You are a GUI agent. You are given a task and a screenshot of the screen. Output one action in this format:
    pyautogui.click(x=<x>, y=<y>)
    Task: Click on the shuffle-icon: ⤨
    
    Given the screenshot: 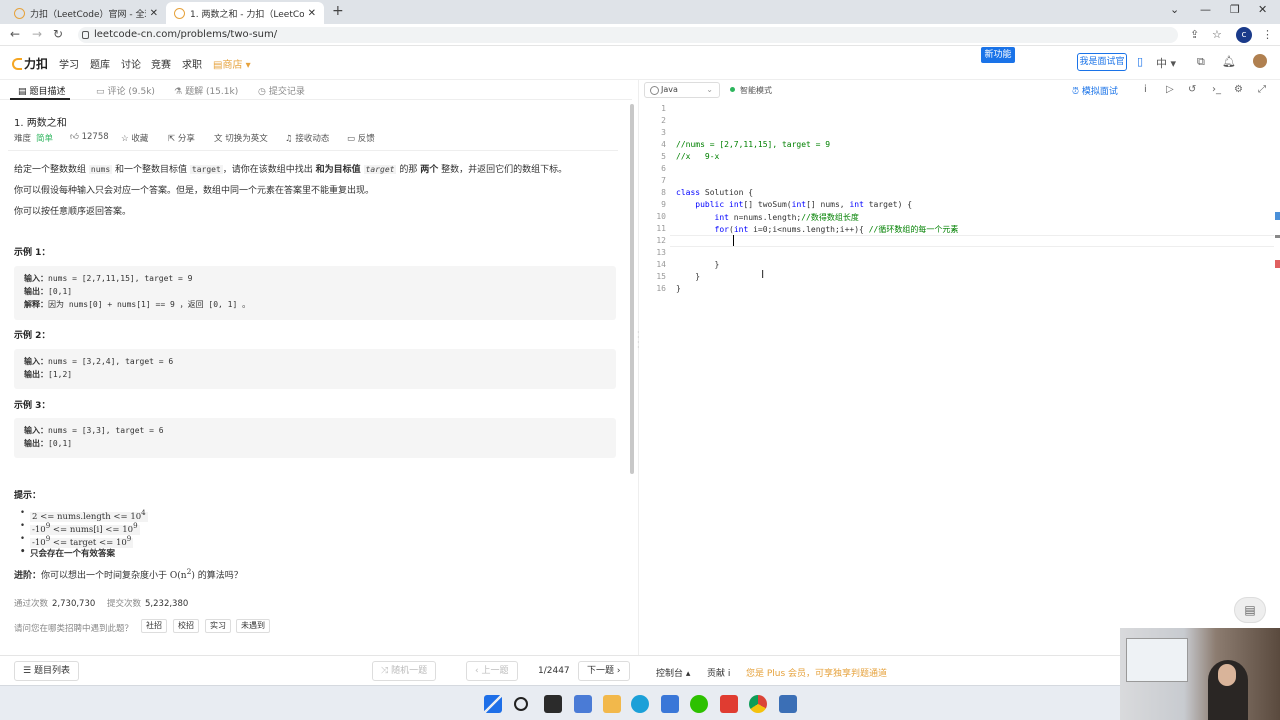 What is the action you would take?
    pyautogui.click(x=385, y=671)
    